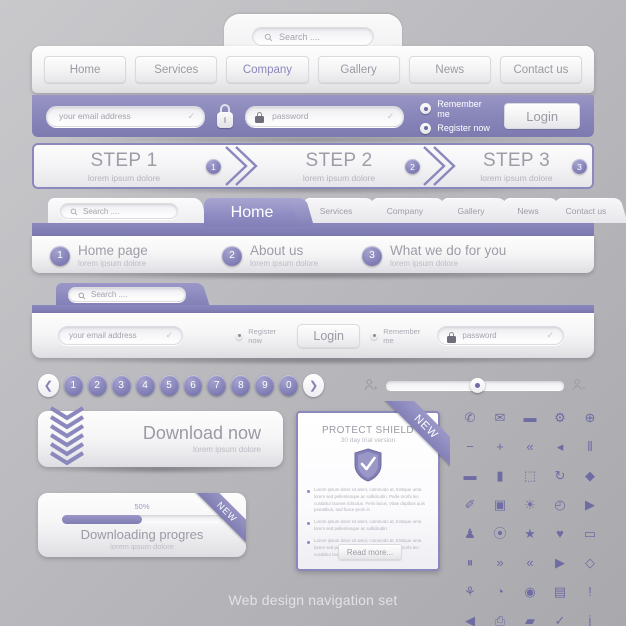 This screenshot has height=626, width=626. Describe the element at coordinates (530, 446) in the screenshot. I see `mute-icon: «` at that location.